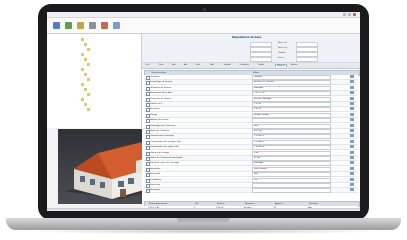 This screenshot has width=407, height=240. What do you see at coordinates (344, 14) in the screenshot?
I see `minimize-button` at bounding box center [344, 14].